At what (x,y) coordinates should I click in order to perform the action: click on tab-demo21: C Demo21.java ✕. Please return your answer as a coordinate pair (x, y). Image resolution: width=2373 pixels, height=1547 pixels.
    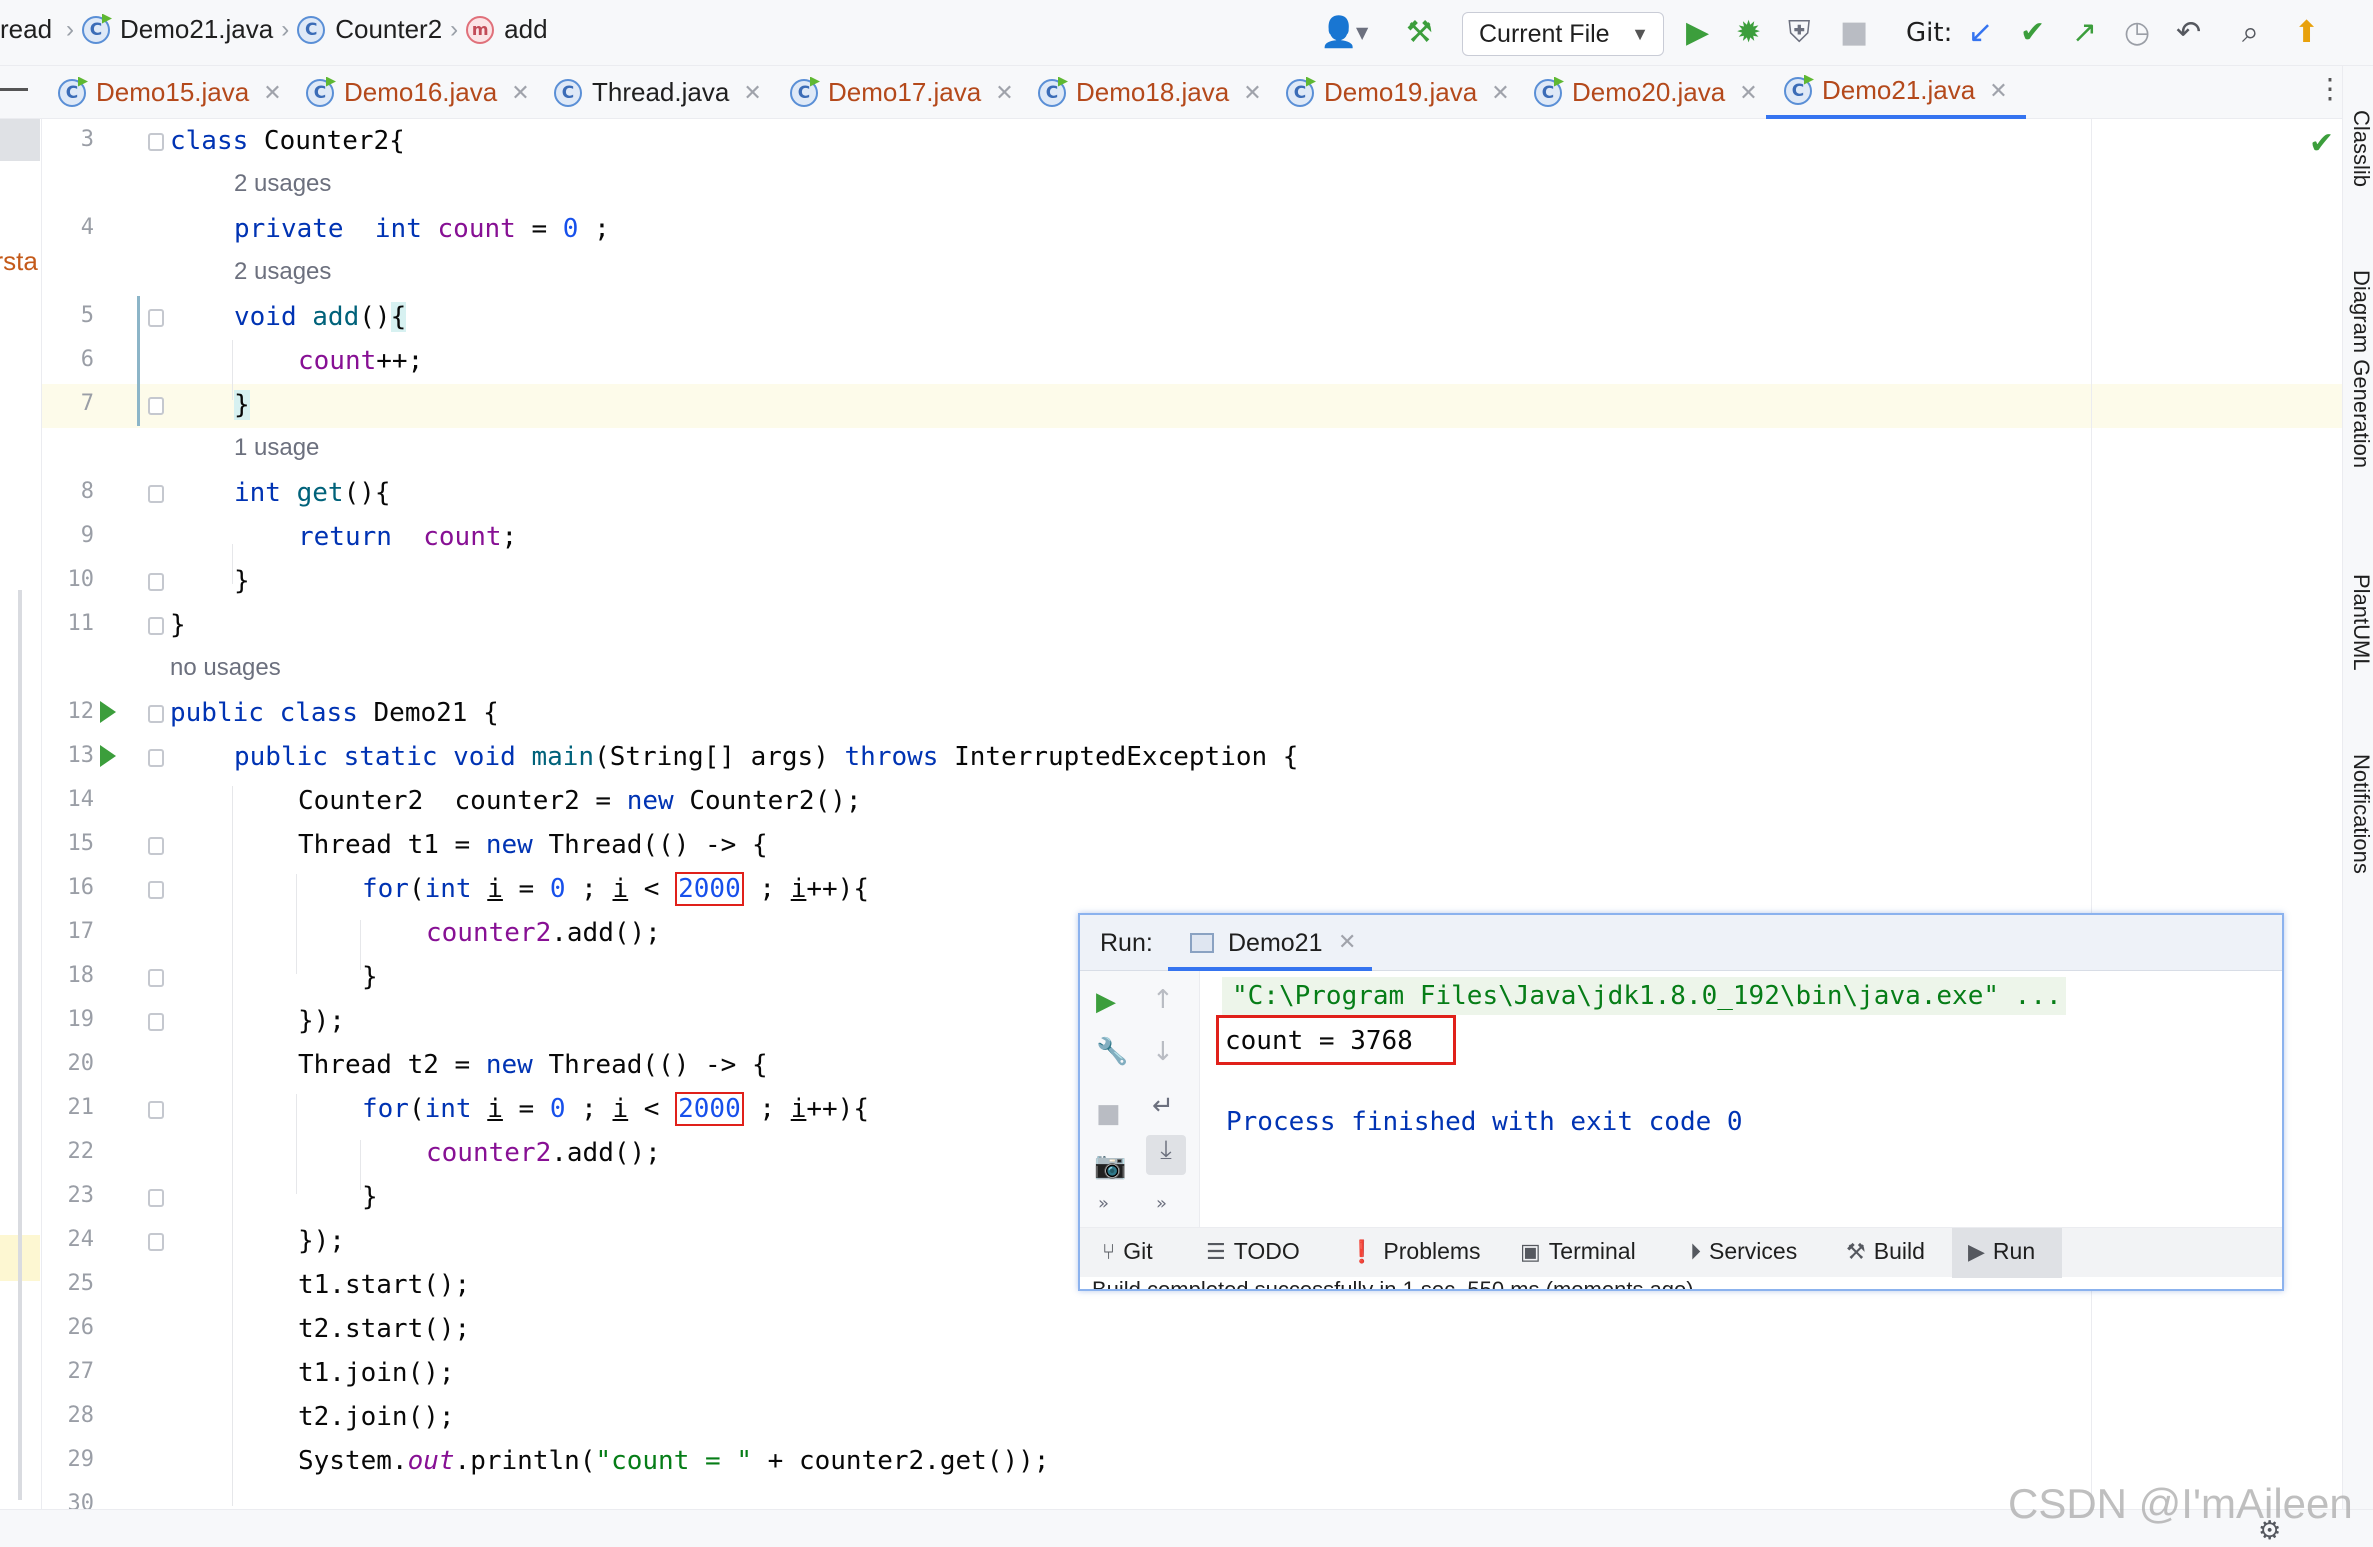
    Looking at the image, I should click on (1896, 92).